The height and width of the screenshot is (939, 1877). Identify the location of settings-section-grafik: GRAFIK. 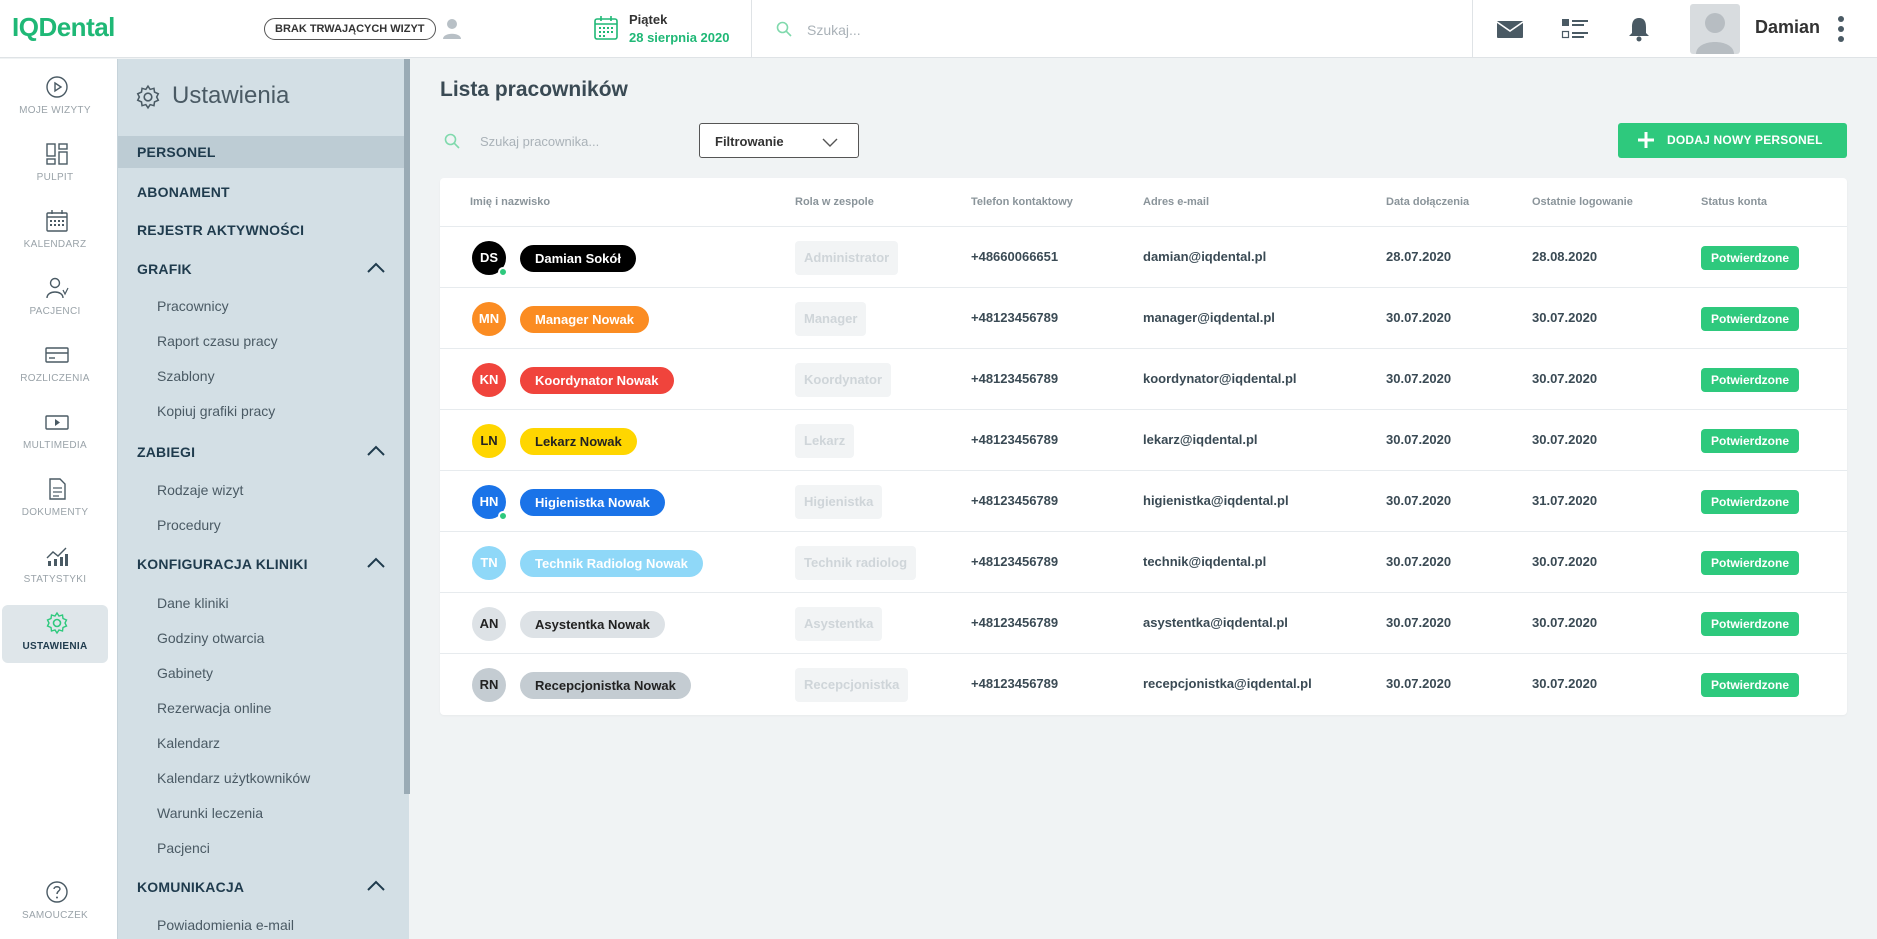
(261, 269).